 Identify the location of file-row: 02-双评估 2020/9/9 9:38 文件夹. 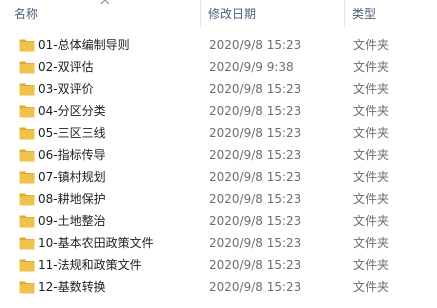
(218, 67).